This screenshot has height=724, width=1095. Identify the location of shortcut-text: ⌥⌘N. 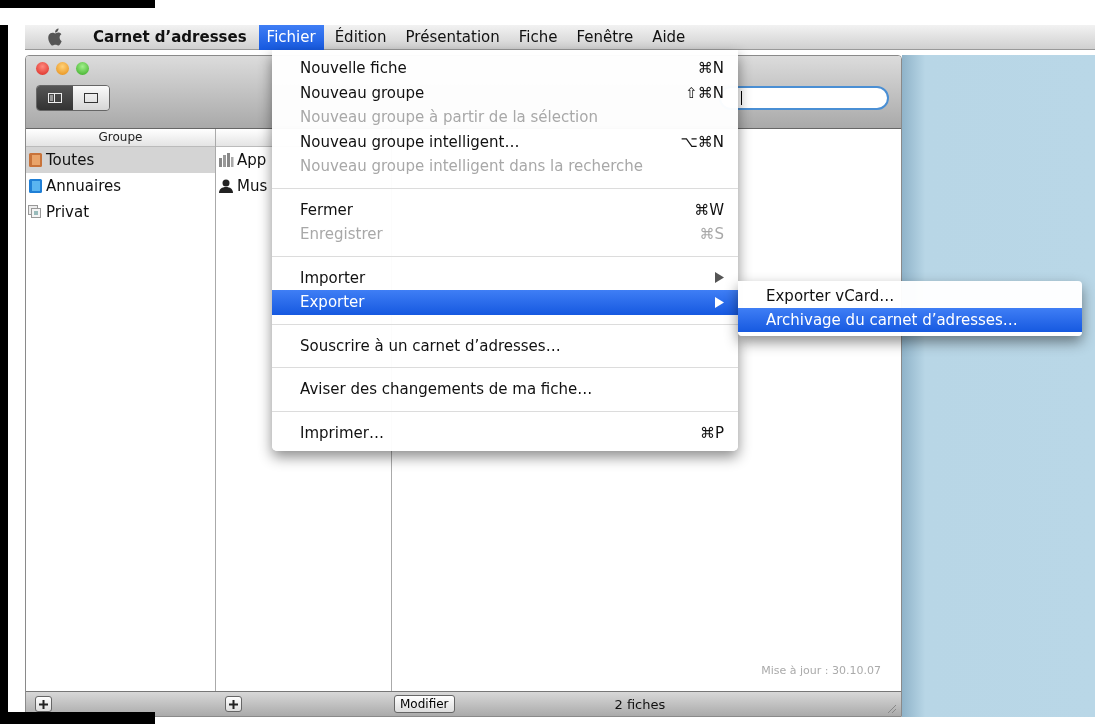
(702, 141).